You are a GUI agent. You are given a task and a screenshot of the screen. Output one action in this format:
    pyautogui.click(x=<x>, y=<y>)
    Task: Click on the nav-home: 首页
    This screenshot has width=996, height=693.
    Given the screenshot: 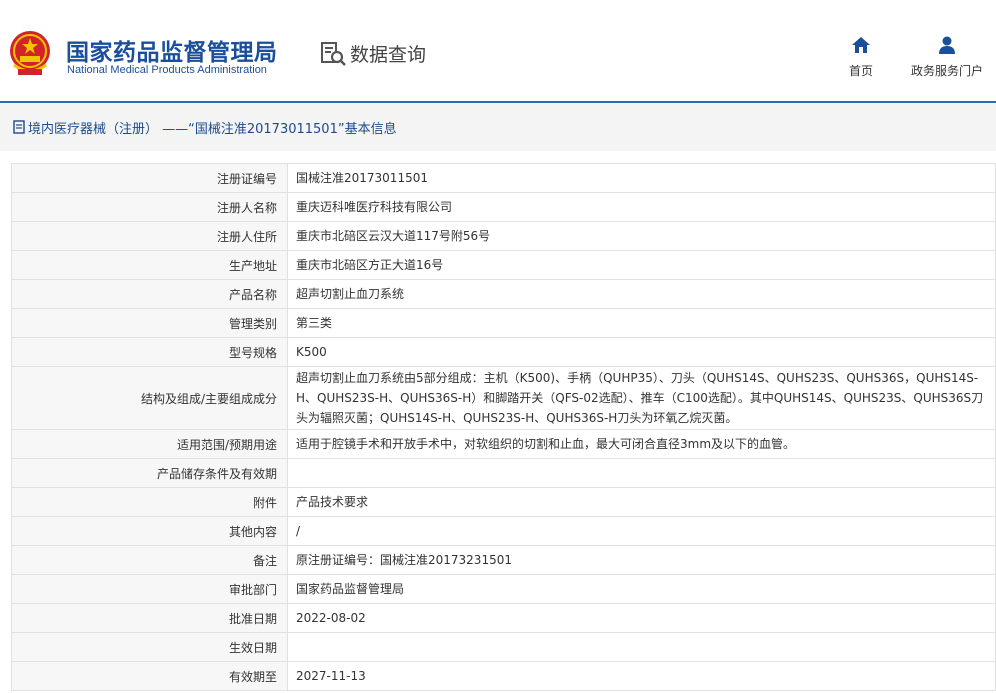 What is the action you would take?
    pyautogui.click(x=861, y=57)
    